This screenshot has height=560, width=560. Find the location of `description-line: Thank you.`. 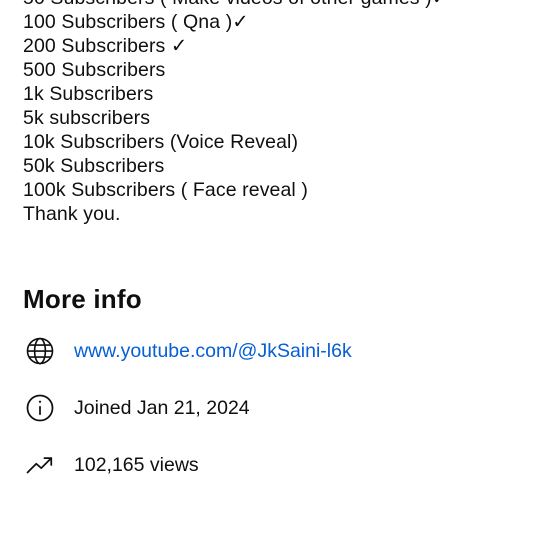

description-line: Thank you. is located at coordinates (72, 214).